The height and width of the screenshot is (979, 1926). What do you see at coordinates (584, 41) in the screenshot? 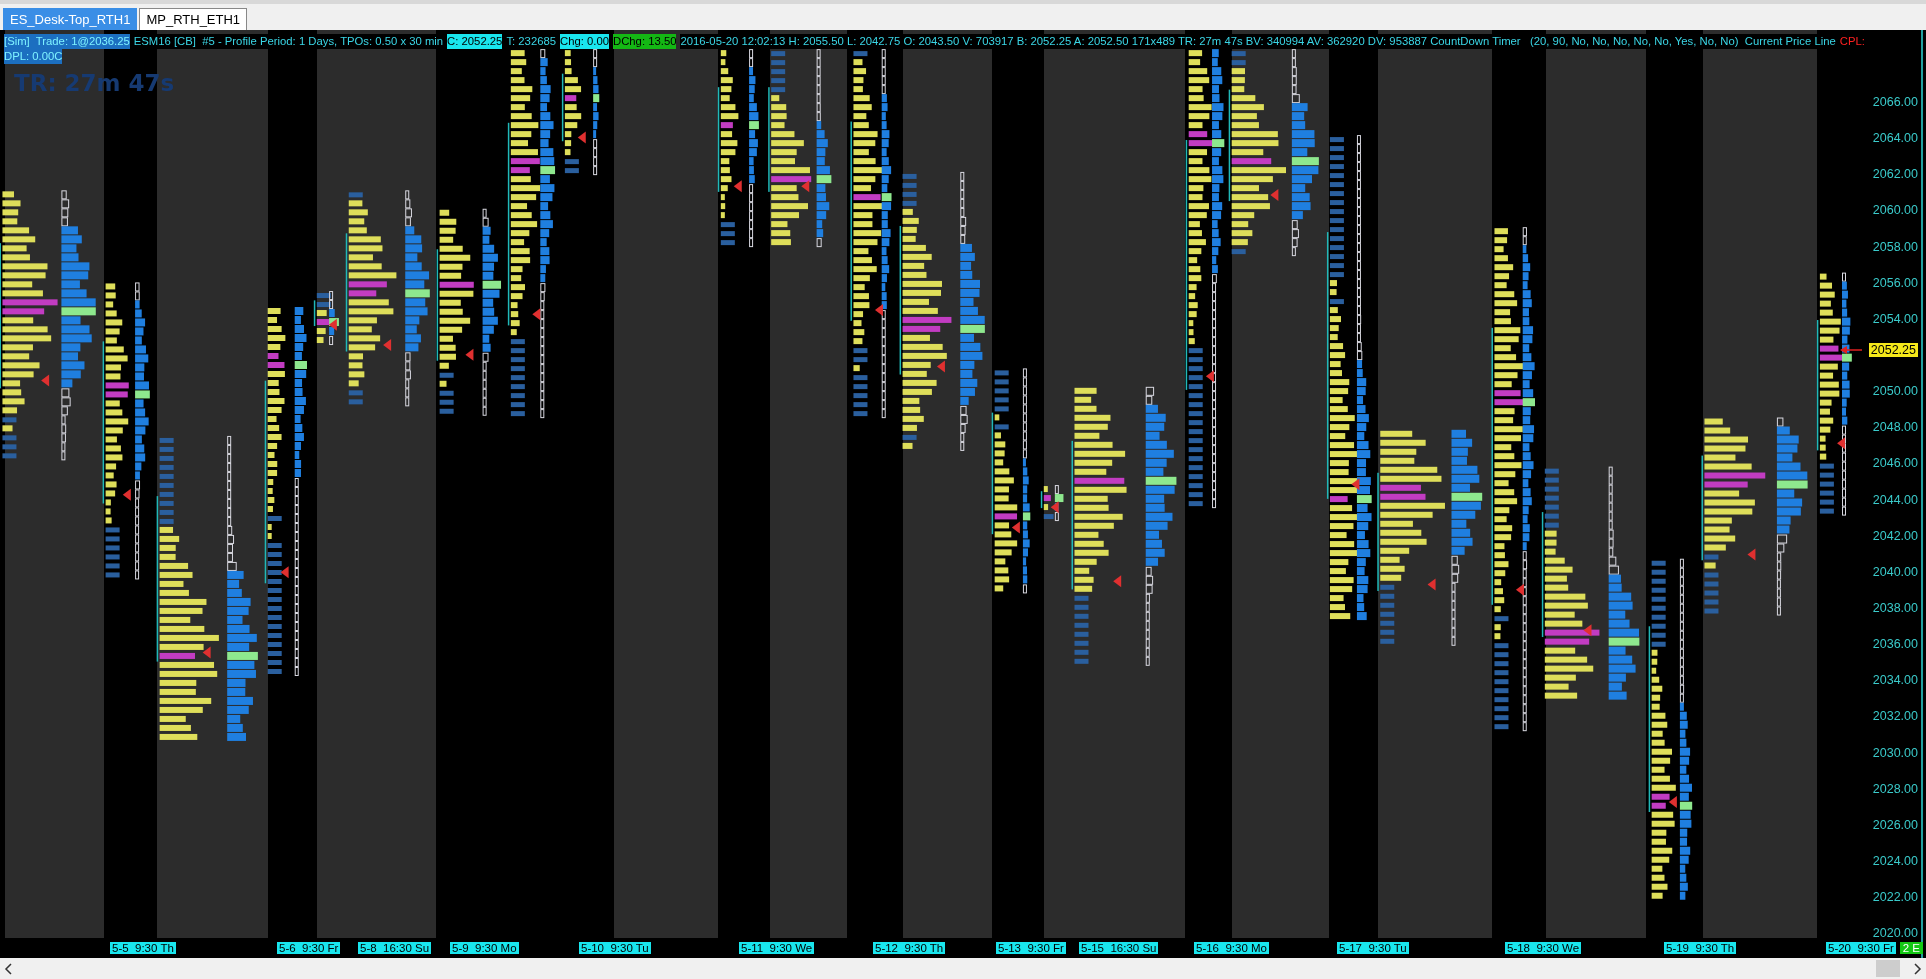
I see `chart-info-text: Chg: 0.00` at bounding box center [584, 41].